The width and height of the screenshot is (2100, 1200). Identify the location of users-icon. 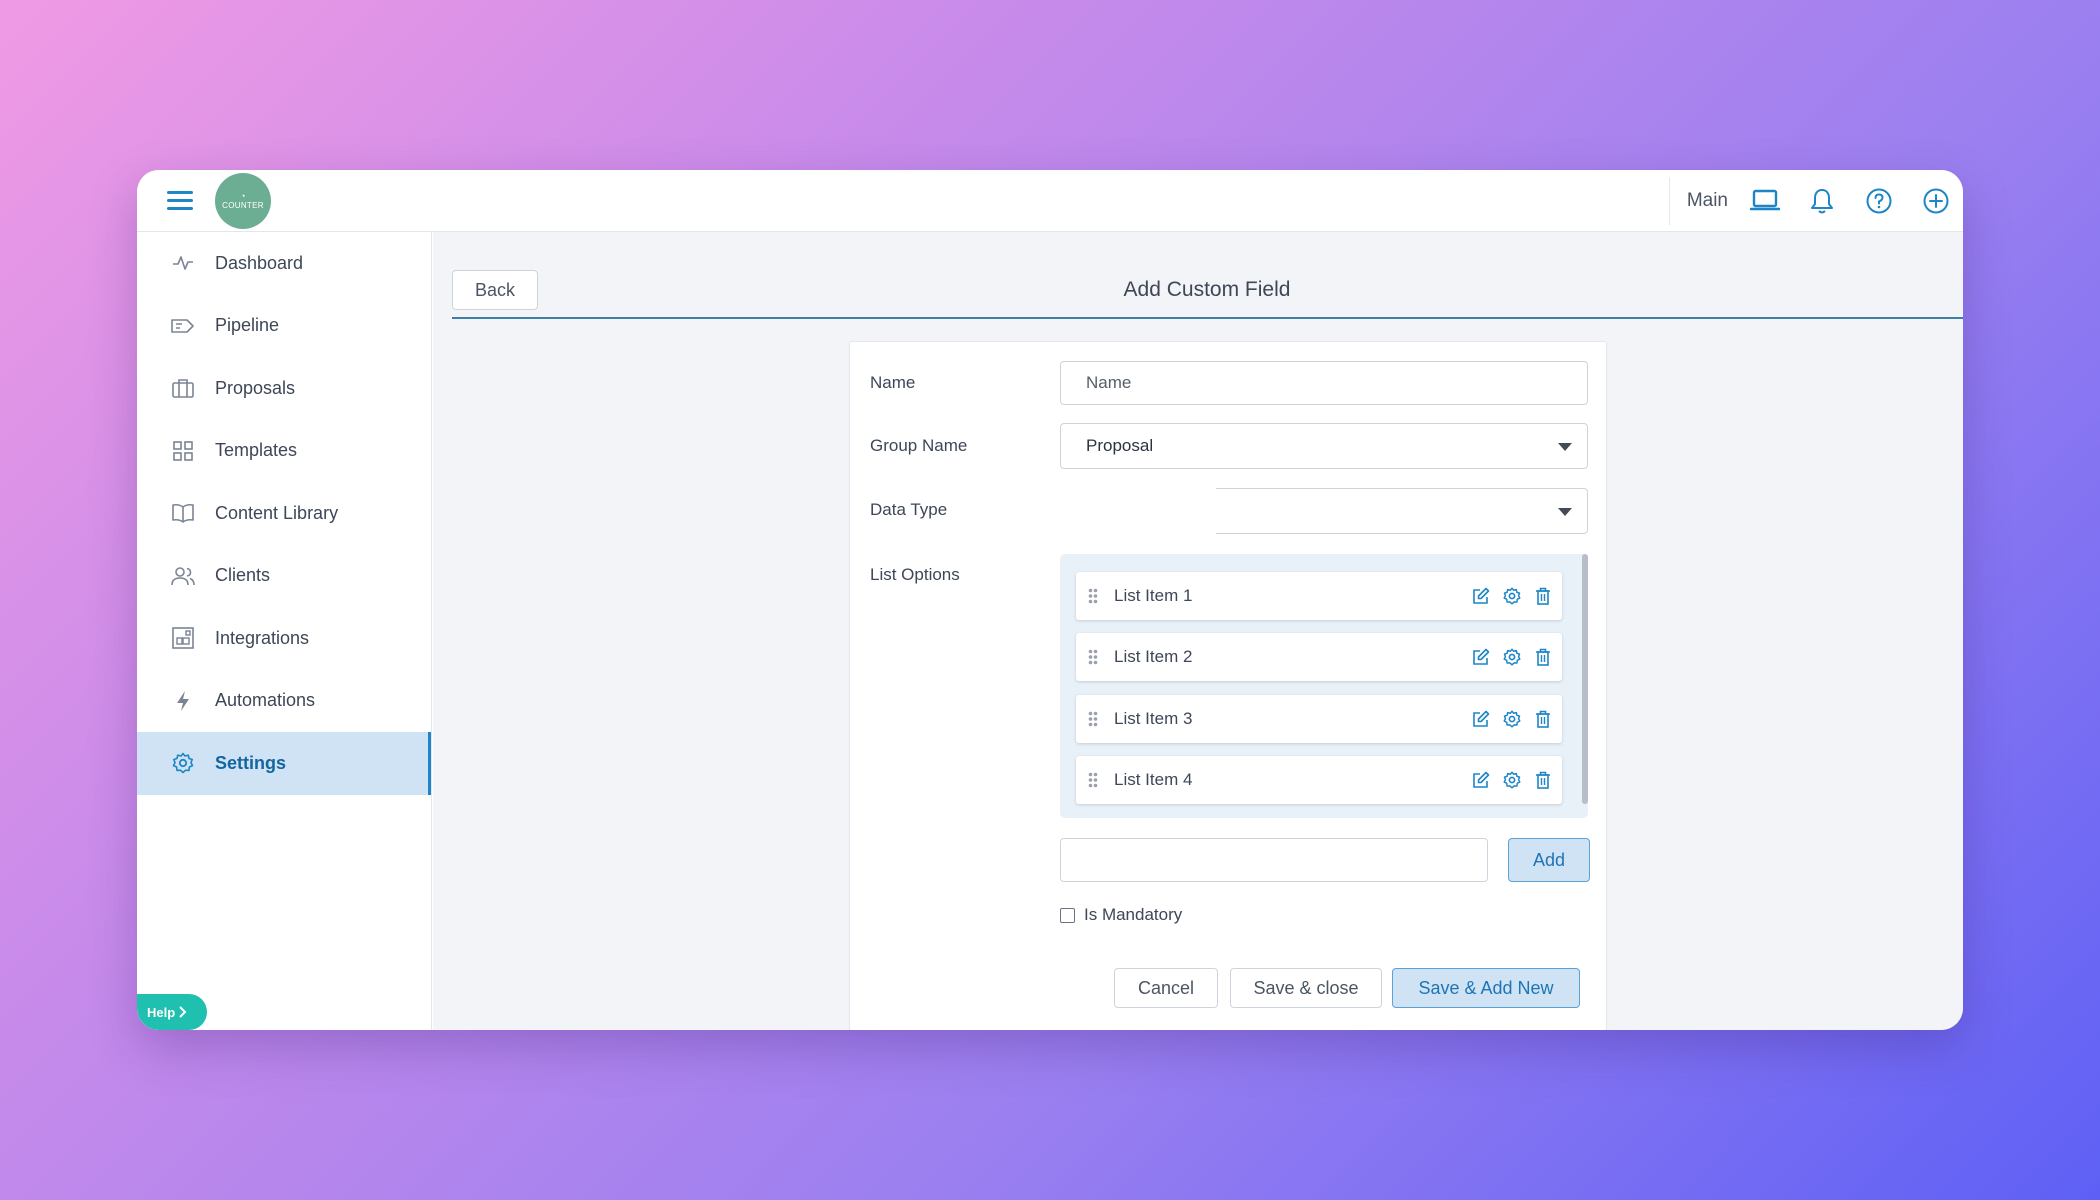
(183, 576).